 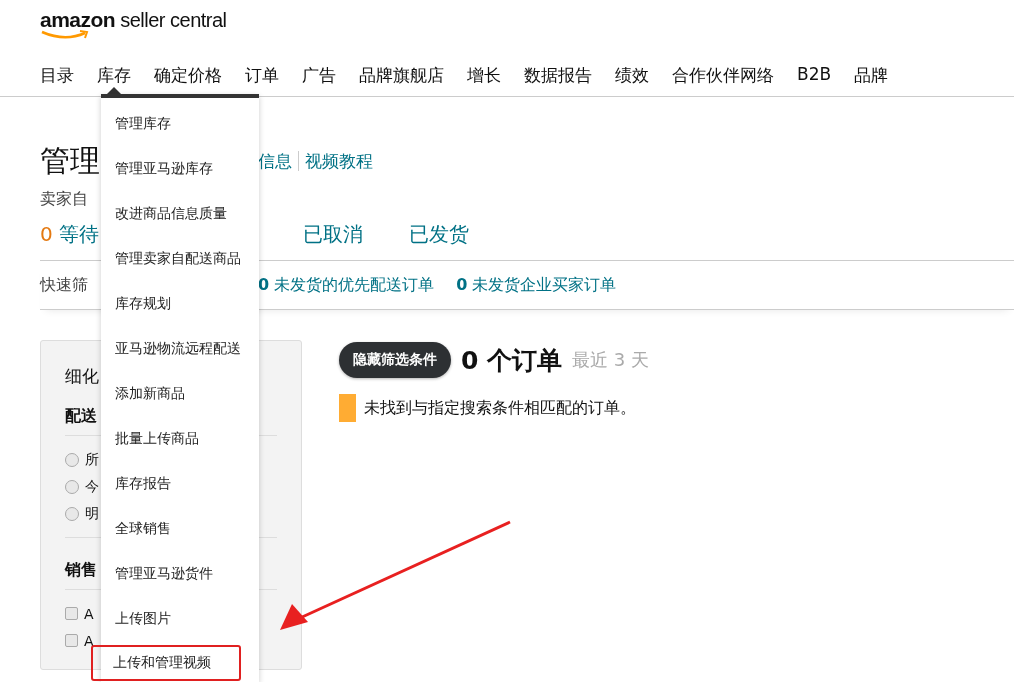 I want to click on sidebar-title: 细化, so click(x=82, y=376).